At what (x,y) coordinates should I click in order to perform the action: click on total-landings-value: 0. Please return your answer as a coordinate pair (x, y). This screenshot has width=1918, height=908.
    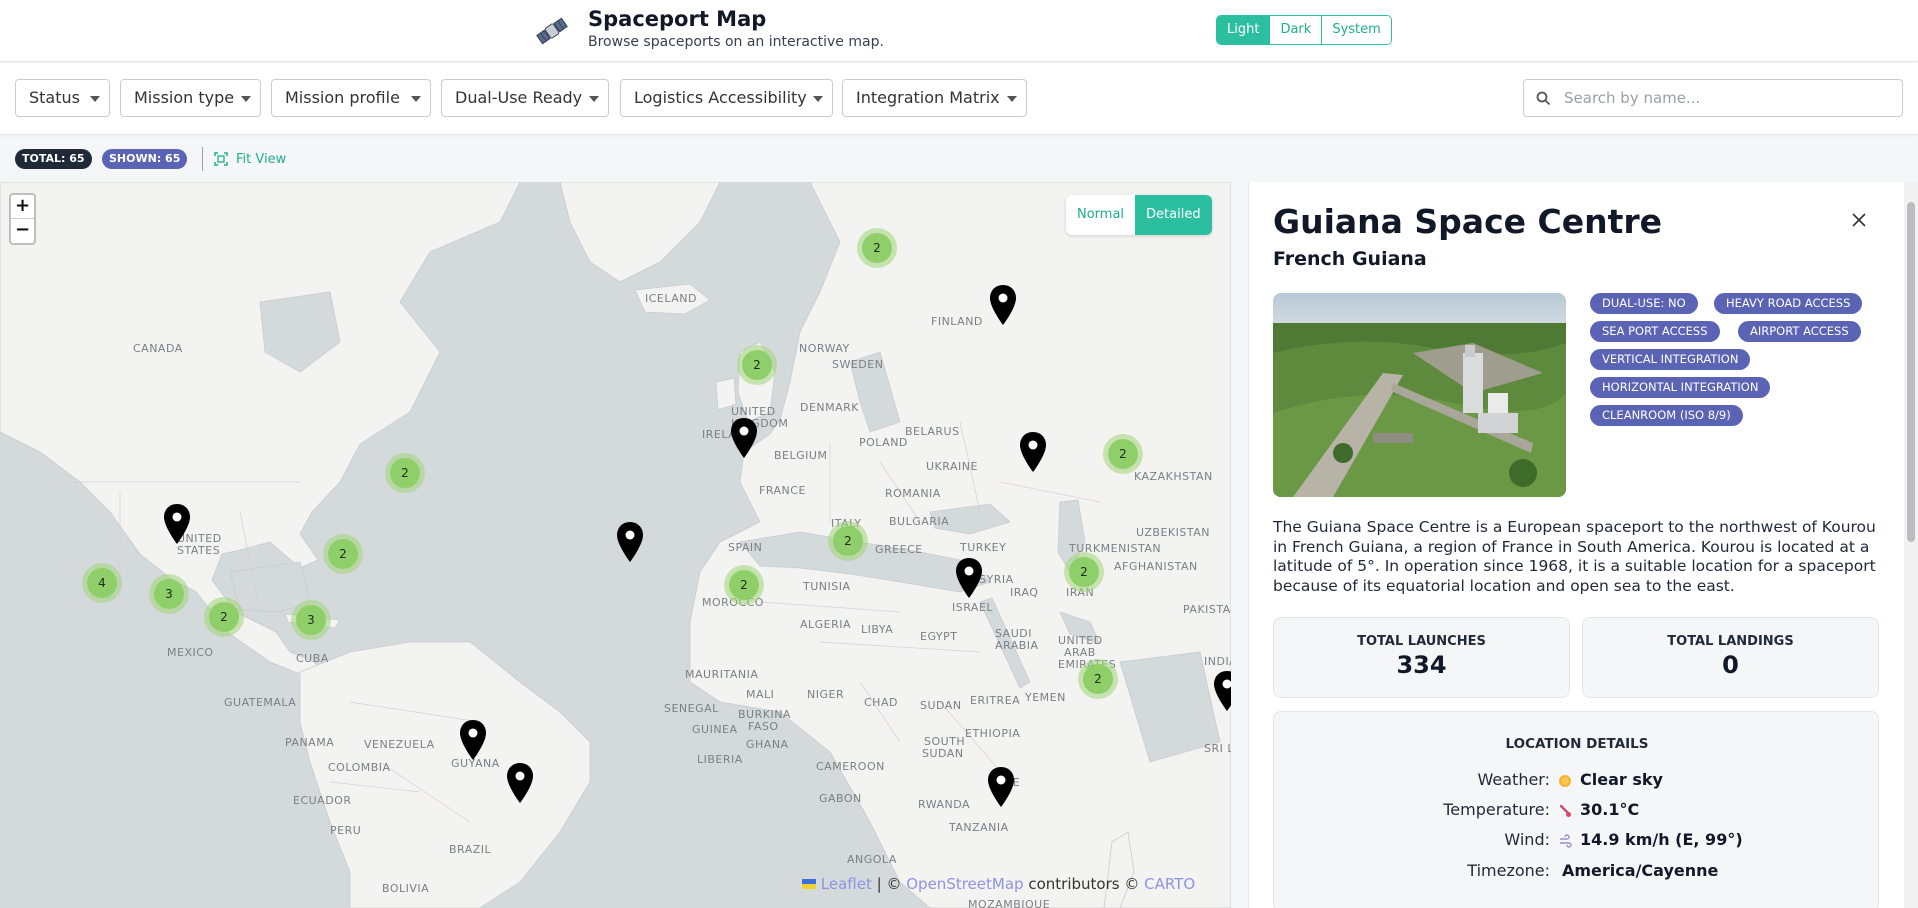
    Looking at the image, I should click on (1730, 665).